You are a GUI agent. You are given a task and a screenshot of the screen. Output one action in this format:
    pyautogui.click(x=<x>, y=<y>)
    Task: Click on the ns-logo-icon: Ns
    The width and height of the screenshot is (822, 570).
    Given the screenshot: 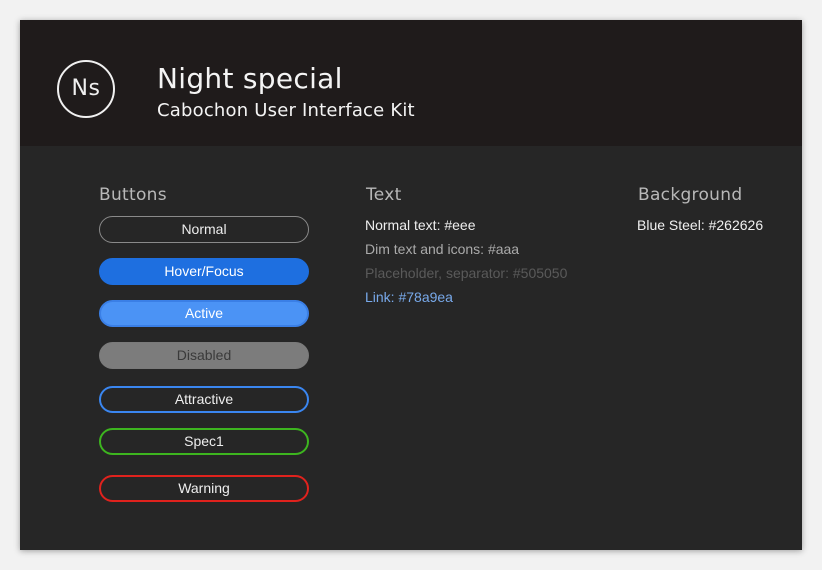 What is the action you would take?
    pyautogui.click(x=86, y=89)
    